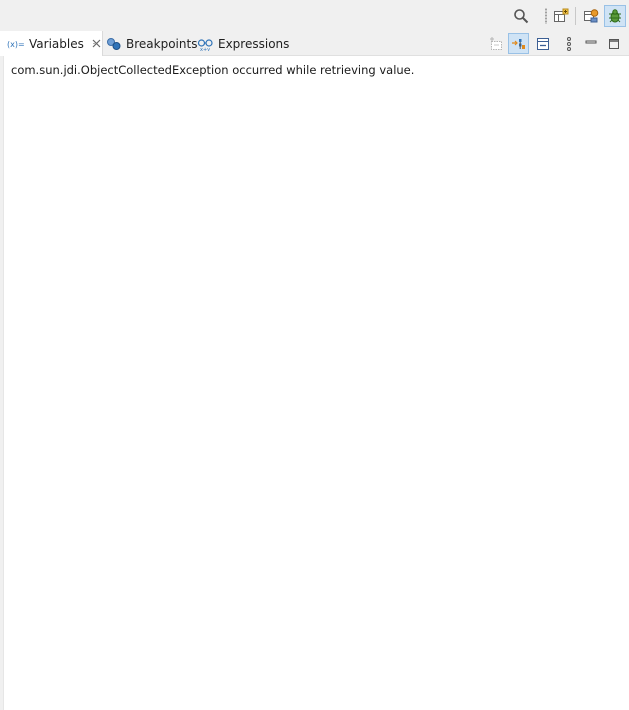 The height and width of the screenshot is (710, 629). Describe the element at coordinates (205, 49) in the screenshot. I see `svg-text: x+y` at that location.